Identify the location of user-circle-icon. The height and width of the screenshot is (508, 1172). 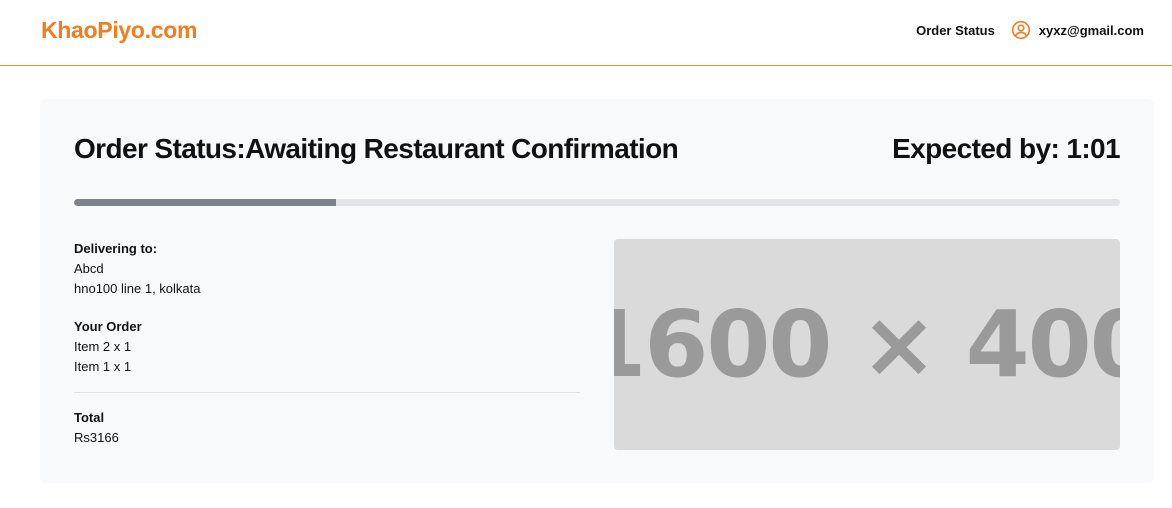
(1021, 30).